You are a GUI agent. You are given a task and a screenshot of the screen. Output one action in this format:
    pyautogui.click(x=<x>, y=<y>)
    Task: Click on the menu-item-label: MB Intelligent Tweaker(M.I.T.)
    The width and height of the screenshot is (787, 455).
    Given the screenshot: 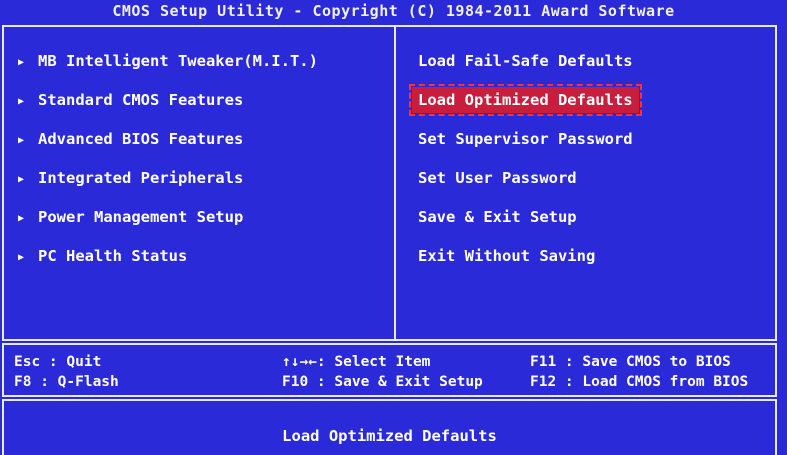 What is the action you would take?
    pyautogui.click(x=178, y=61)
    